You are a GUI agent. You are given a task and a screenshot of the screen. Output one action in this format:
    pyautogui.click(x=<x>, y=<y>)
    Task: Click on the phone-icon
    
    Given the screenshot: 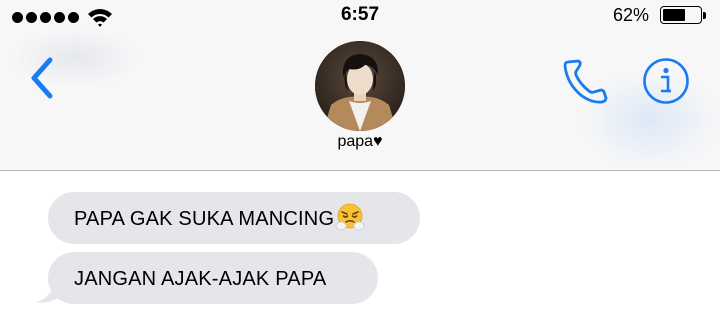 What is the action you would take?
    pyautogui.click(x=585, y=81)
    